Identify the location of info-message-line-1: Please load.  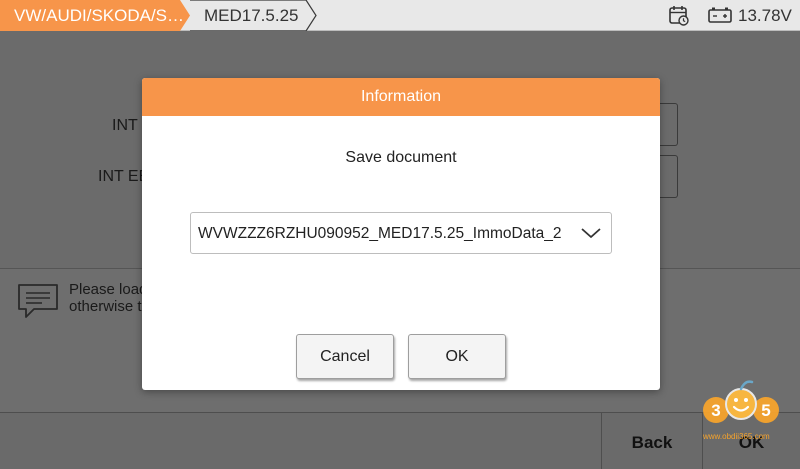
(108, 289).